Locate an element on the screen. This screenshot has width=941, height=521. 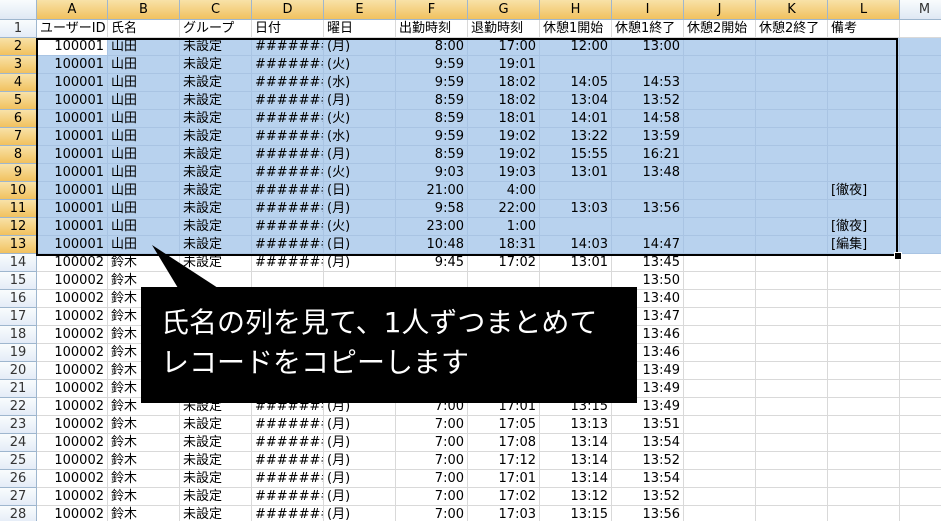
column-header-m: M is located at coordinates (920, 10).